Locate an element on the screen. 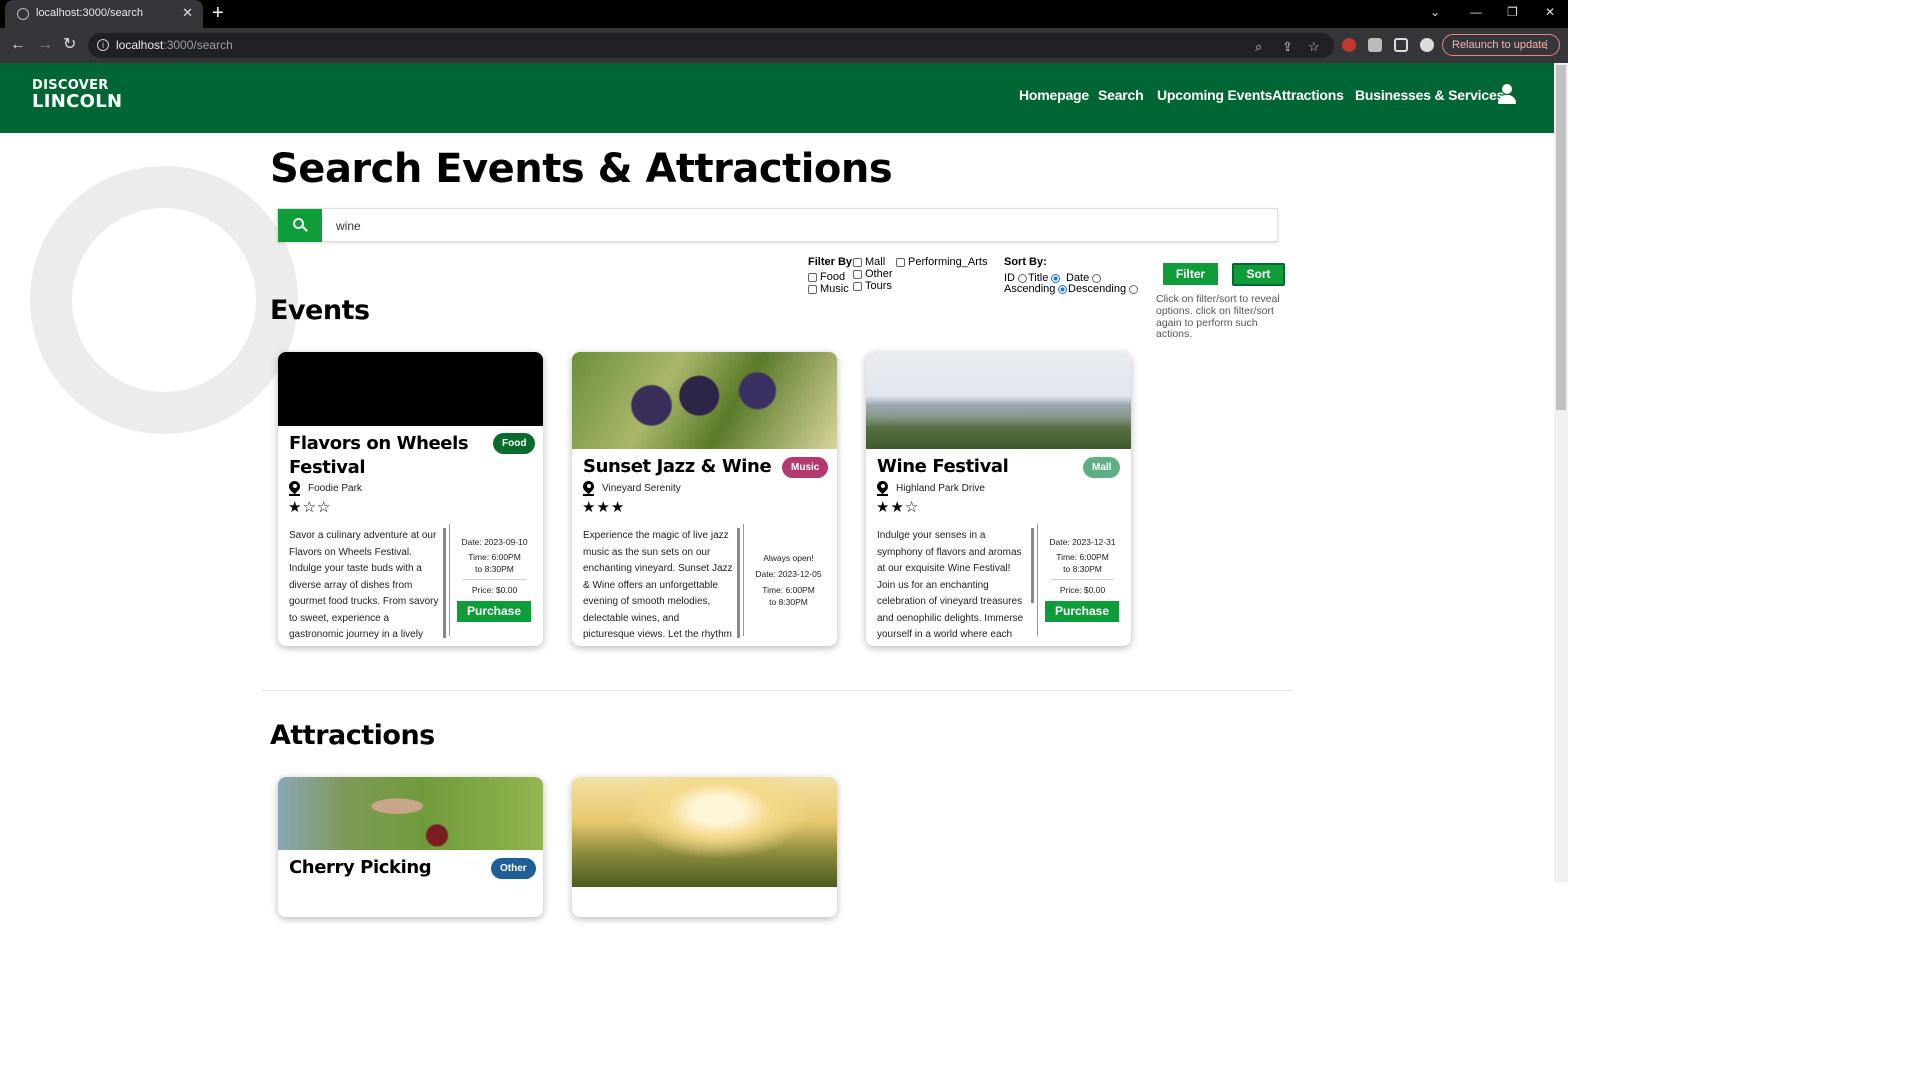 This screenshot has height=1080, width=1920. info-icon: i is located at coordinates (103, 45).